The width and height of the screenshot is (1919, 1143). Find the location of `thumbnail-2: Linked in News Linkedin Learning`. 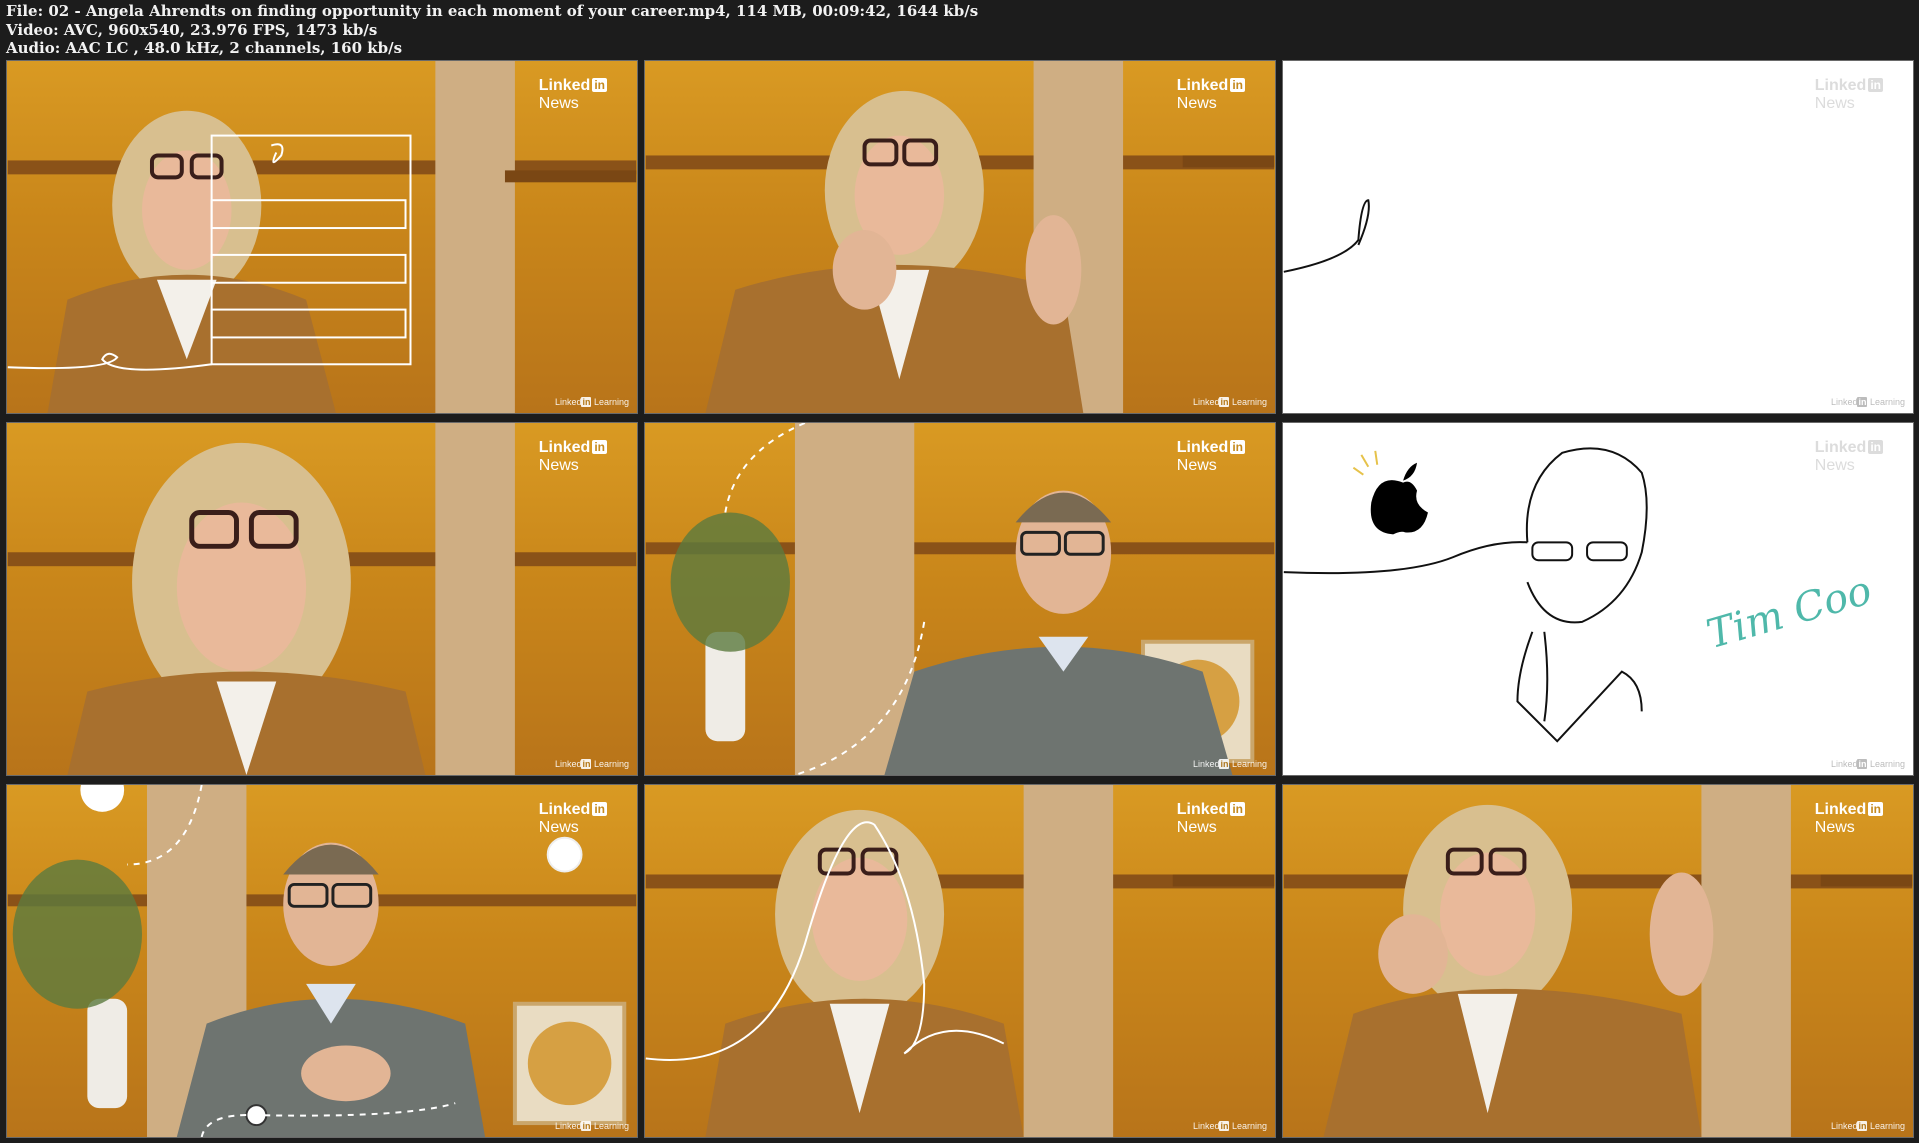

thumbnail-2: Linked in News Linkedin Learning is located at coordinates (960, 237).